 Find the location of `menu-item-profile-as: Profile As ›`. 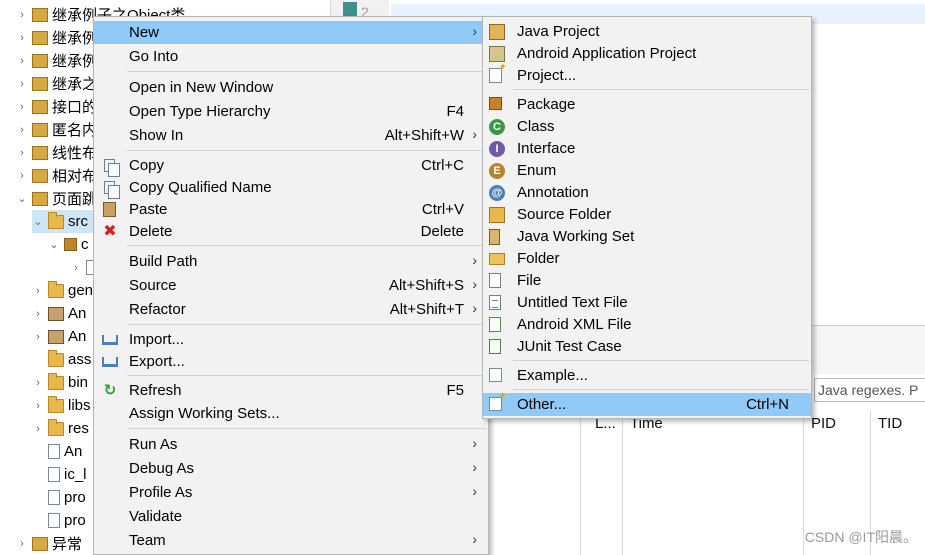

menu-item-profile-as: Profile As › is located at coordinates (291, 492).